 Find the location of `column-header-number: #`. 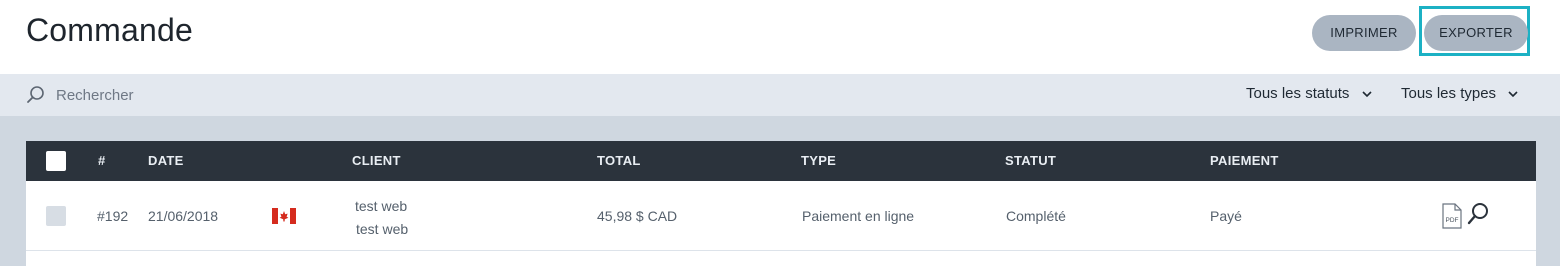

column-header-number: # is located at coordinates (102, 160).